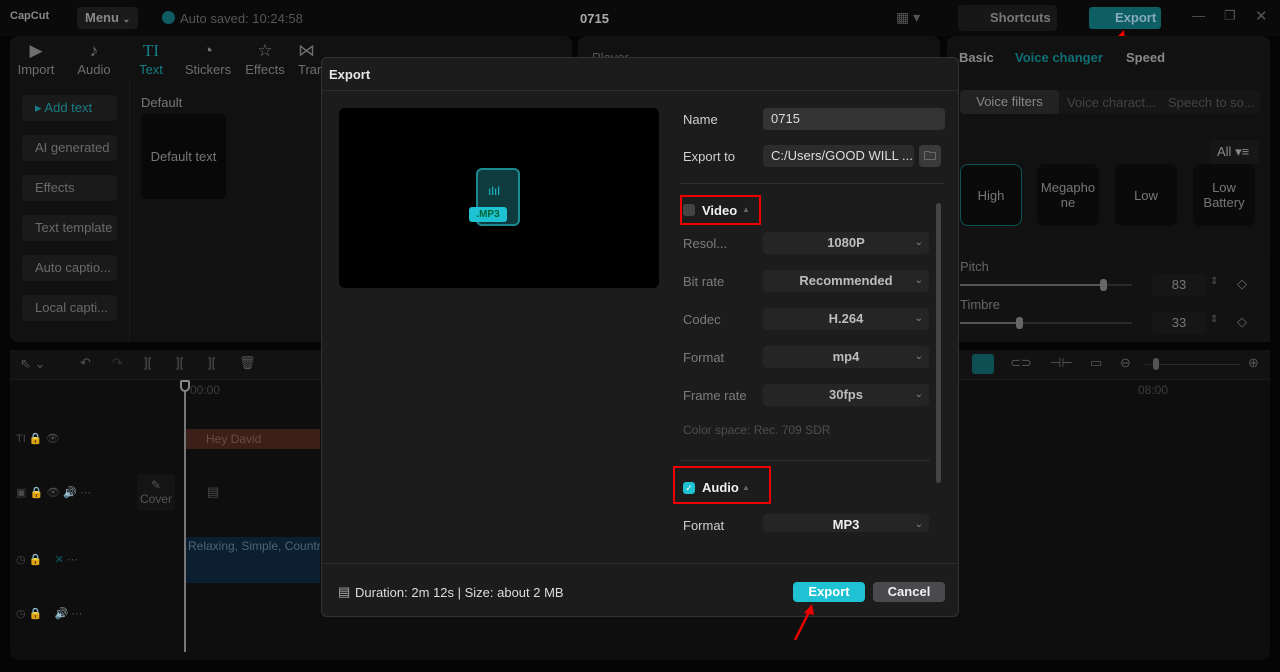 Image resolution: width=1280 pixels, height=672 pixels. Describe the element at coordinates (30, 16) in the screenshot. I see `capcut-logo: CapCut` at that location.